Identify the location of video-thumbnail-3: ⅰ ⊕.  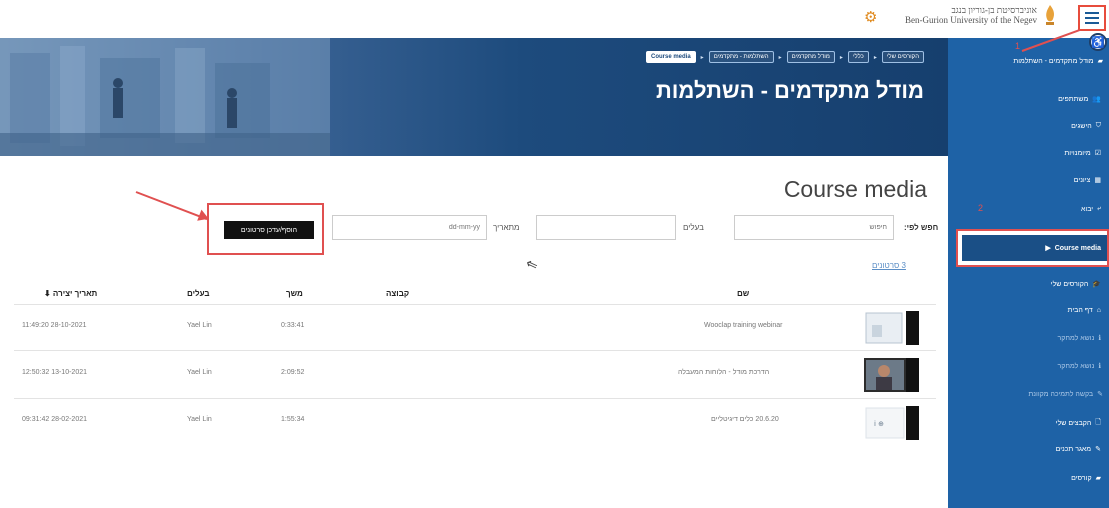
(891, 423).